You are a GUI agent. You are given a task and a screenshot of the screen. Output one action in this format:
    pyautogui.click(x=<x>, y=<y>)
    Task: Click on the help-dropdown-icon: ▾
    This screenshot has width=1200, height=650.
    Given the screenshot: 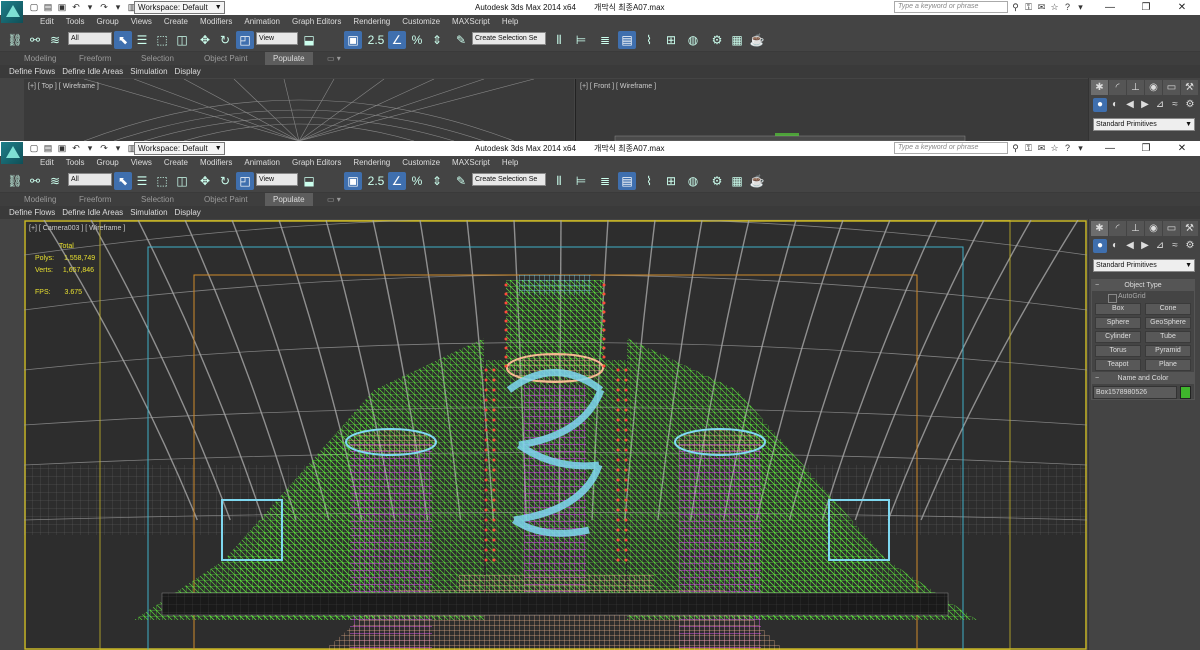 What is the action you would take?
    pyautogui.click(x=1080, y=148)
    